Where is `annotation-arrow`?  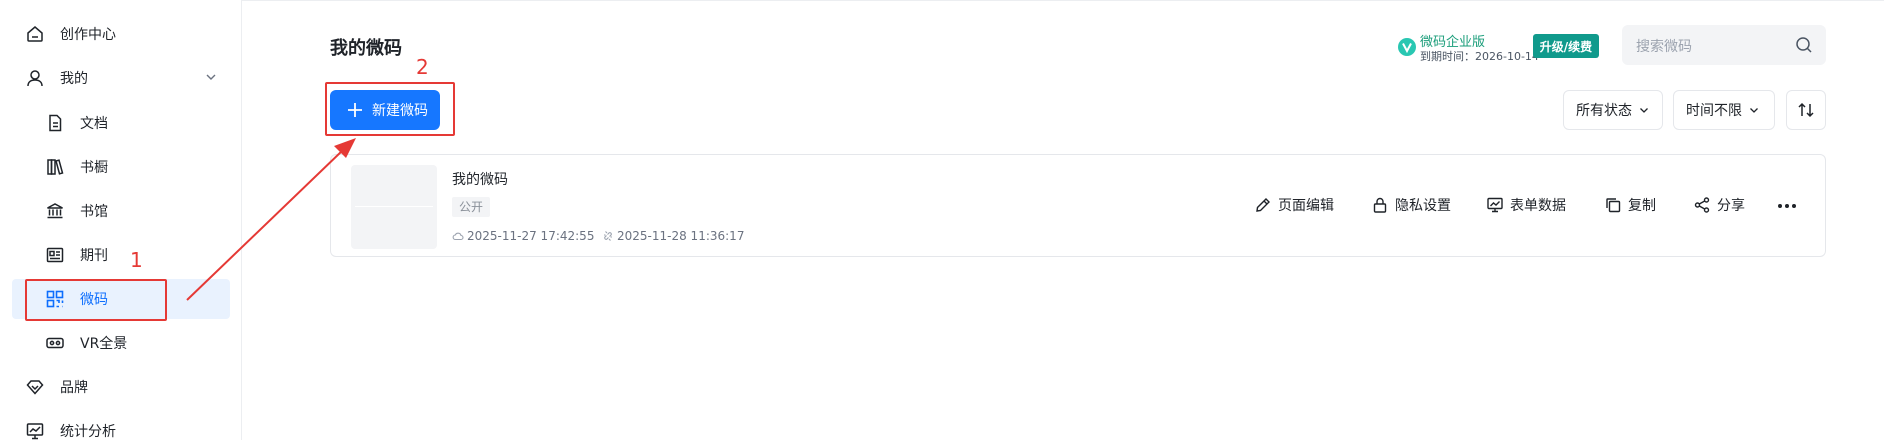
annotation-arrow is located at coordinates (271, 219).